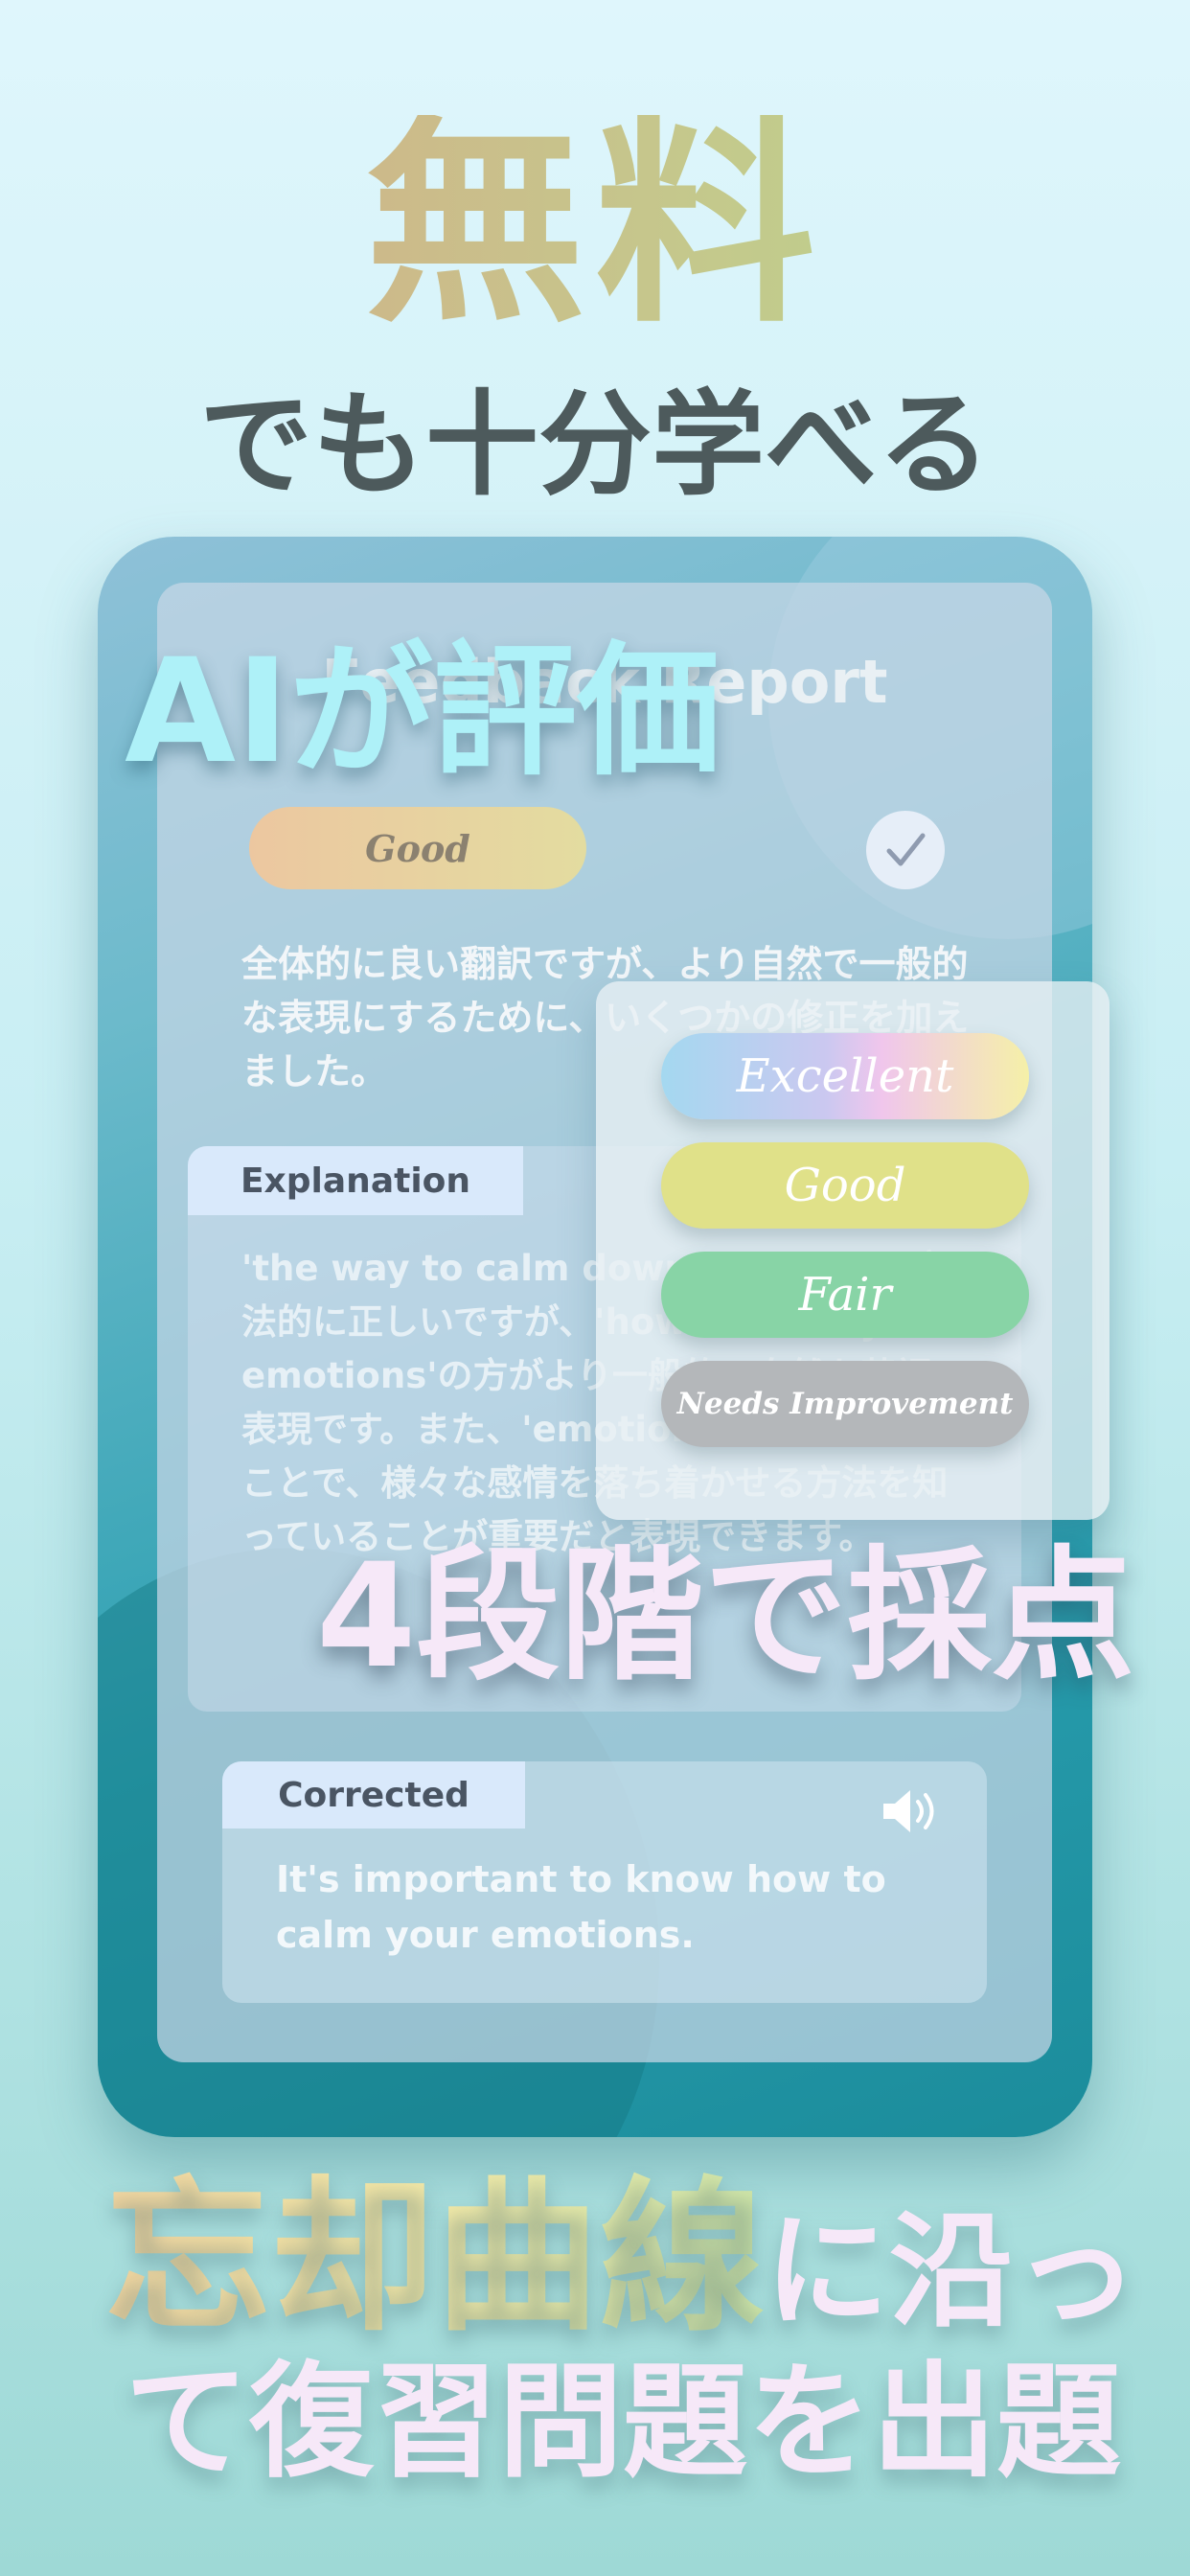 The width and height of the screenshot is (1190, 2576). I want to click on rating-option-needs-improvement: Needs Improvement, so click(845, 1404).